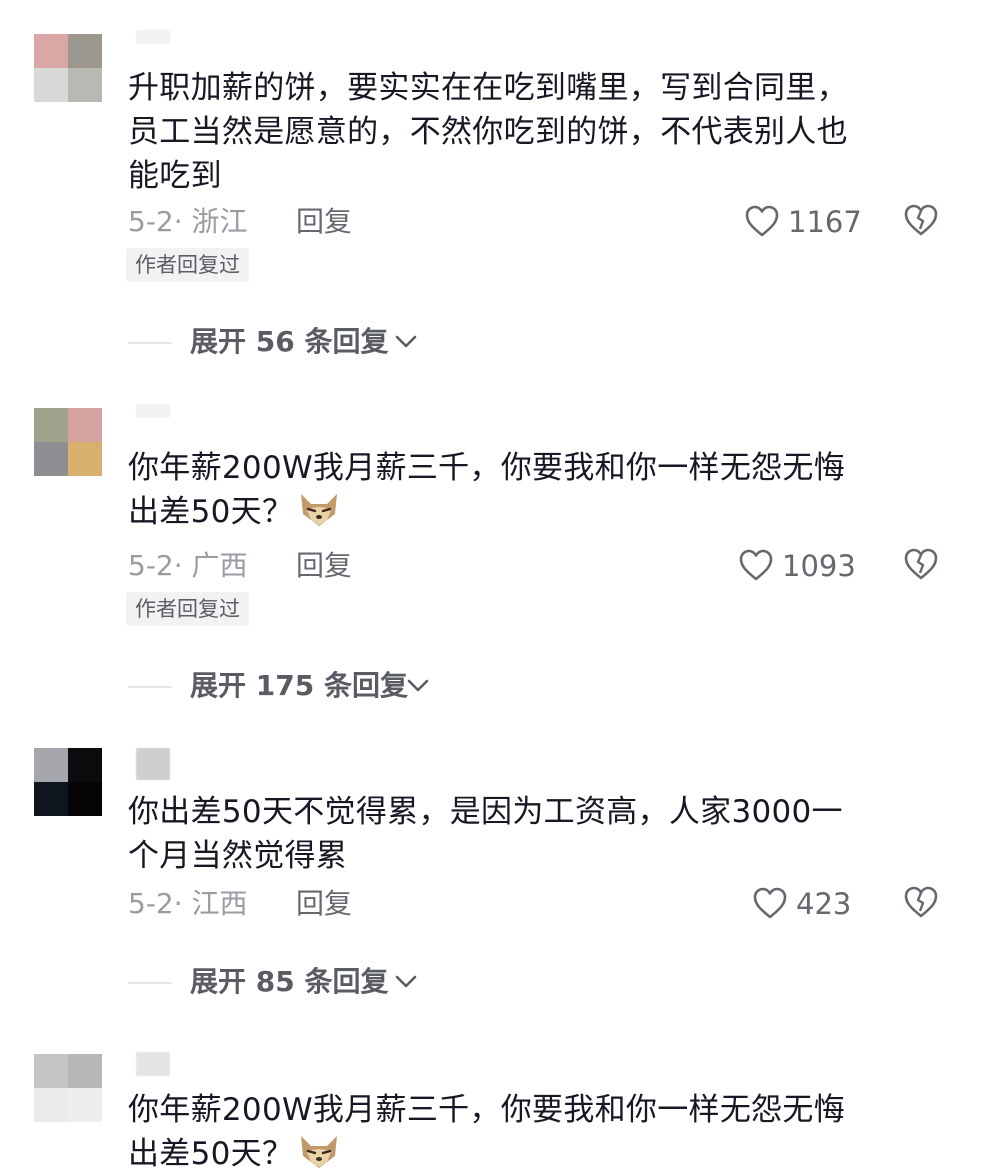 This screenshot has height=1176, width=984. Describe the element at coordinates (188, 903) in the screenshot. I see `date-location: 5-2· 江西` at that location.